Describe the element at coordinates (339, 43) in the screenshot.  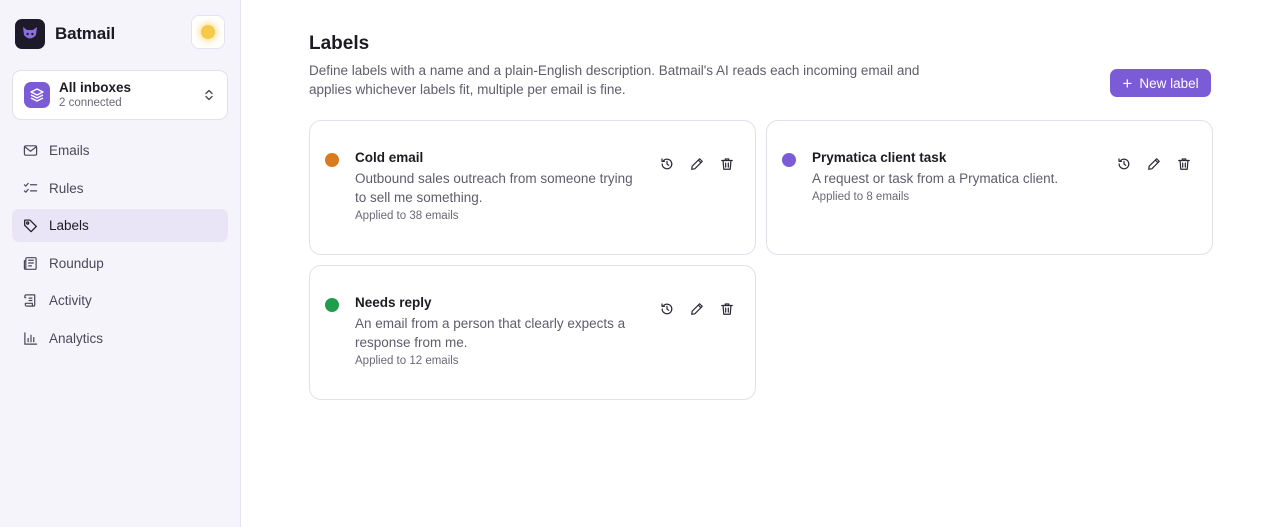
I see `page-title: Labels` at that location.